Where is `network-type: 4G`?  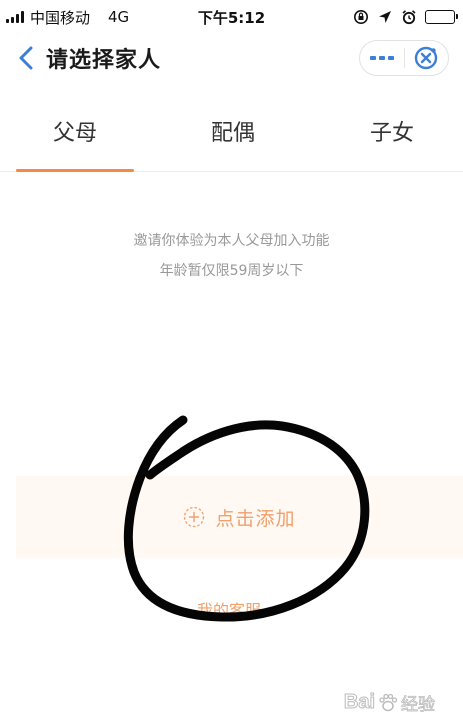
network-type: 4G is located at coordinates (119, 17).